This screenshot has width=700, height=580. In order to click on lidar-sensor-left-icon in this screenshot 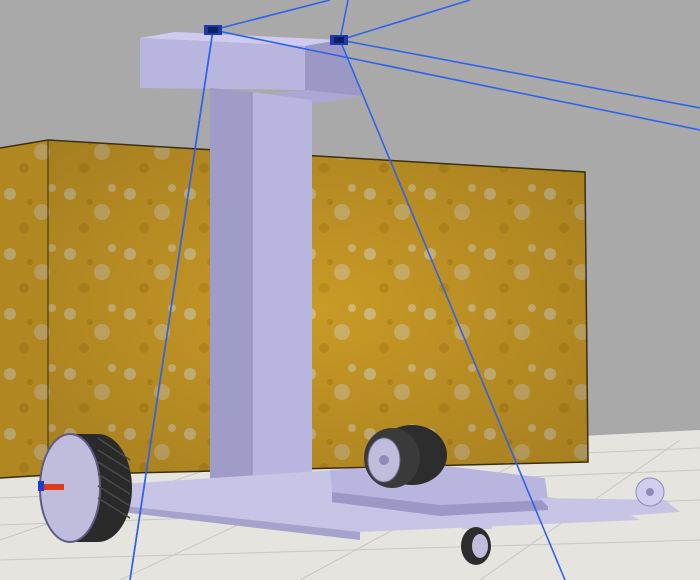, I will do `click(213, 30)`.